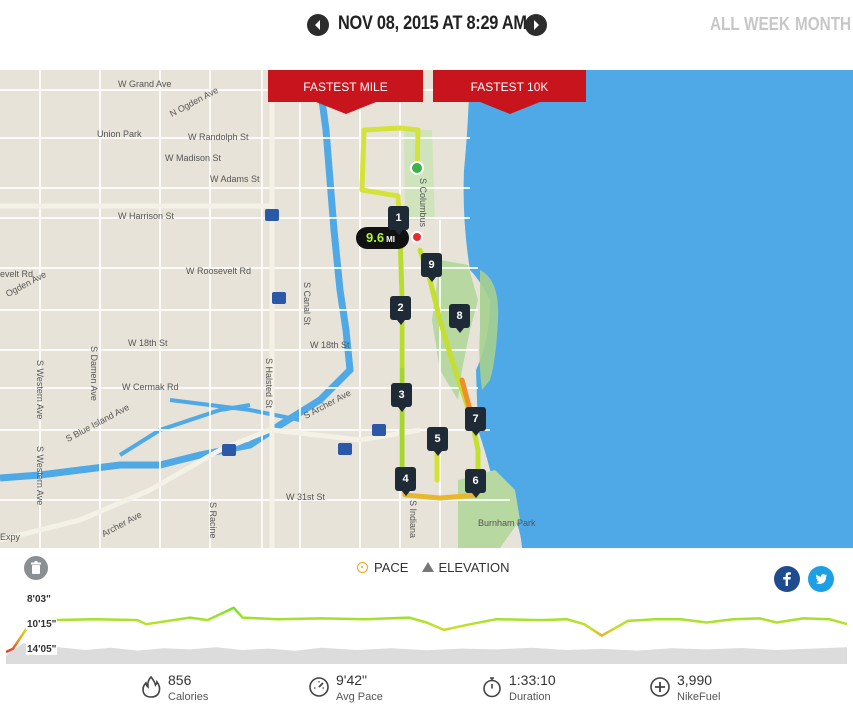  Describe the element at coordinates (150, 387) in the screenshot. I see `street-label: W Cermak Rd` at that location.